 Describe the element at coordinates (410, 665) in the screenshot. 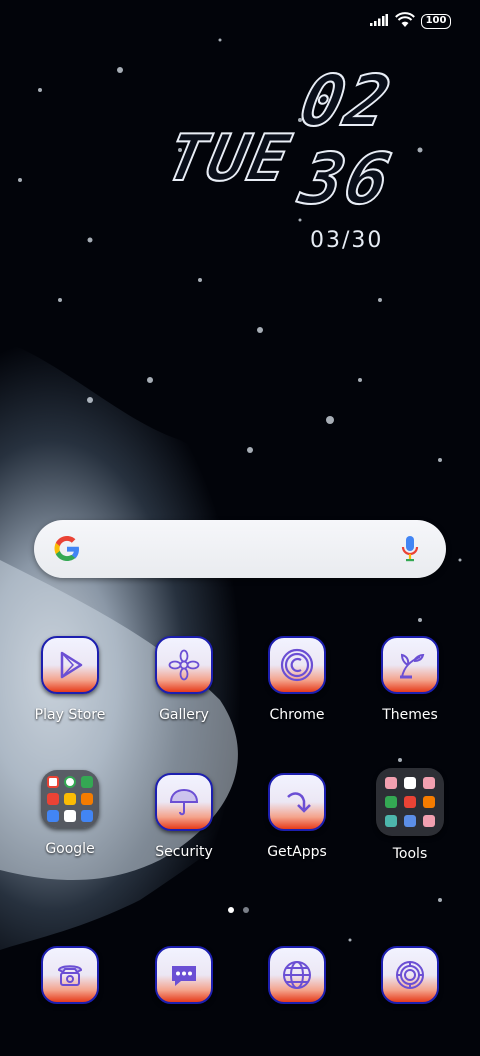

I see `themes-icon` at that location.